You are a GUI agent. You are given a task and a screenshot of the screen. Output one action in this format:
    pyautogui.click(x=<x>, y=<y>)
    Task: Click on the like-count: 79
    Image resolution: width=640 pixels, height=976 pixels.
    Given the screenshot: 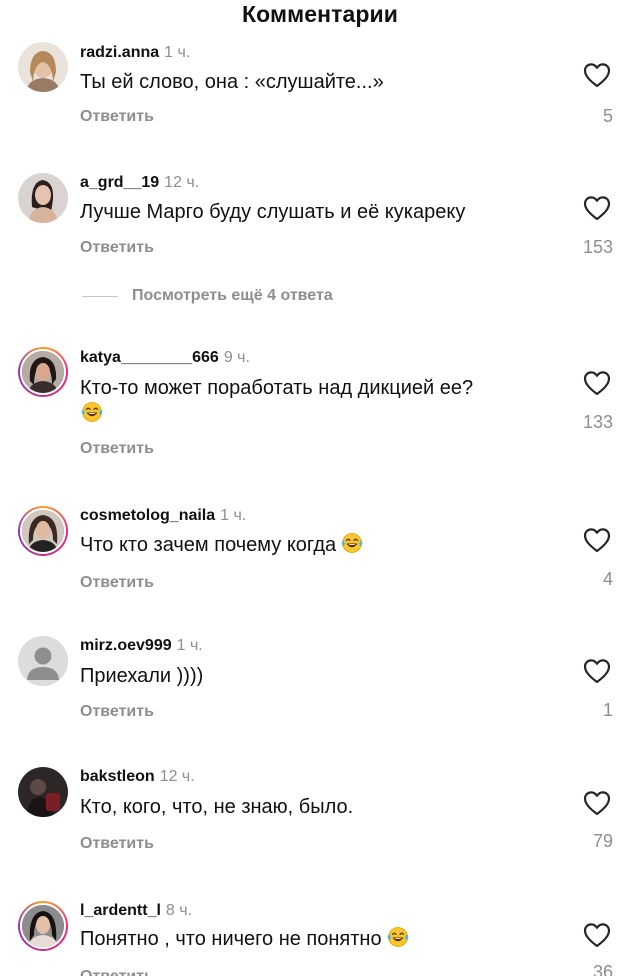 What is the action you would take?
    pyautogui.click(x=602, y=841)
    